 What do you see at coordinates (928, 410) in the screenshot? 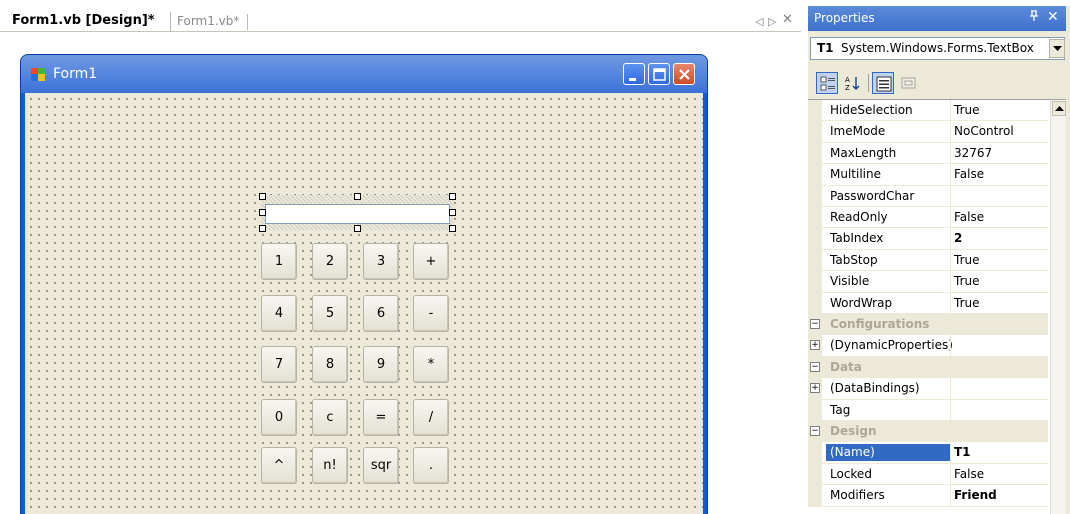
I see `property-row: Tag` at bounding box center [928, 410].